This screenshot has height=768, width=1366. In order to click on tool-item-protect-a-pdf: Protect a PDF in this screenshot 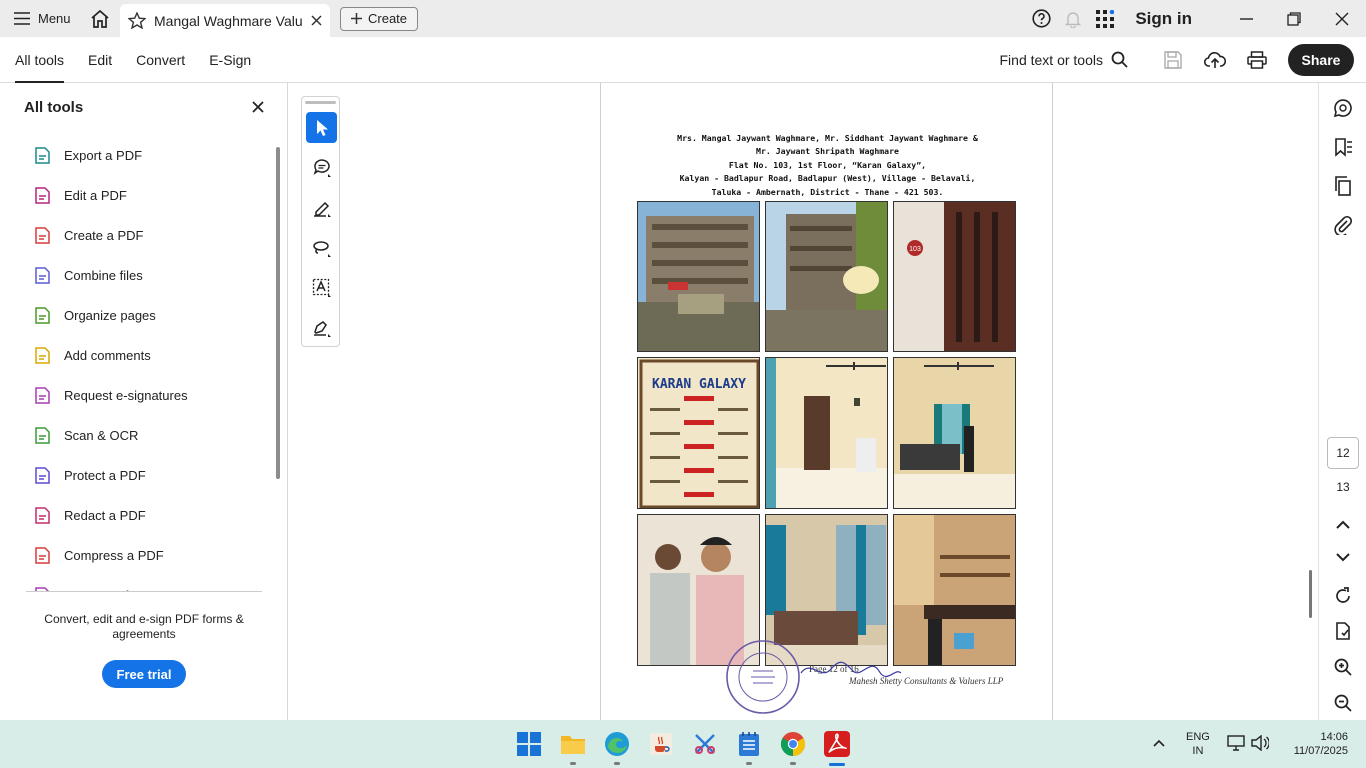, I will do `click(135, 475)`.